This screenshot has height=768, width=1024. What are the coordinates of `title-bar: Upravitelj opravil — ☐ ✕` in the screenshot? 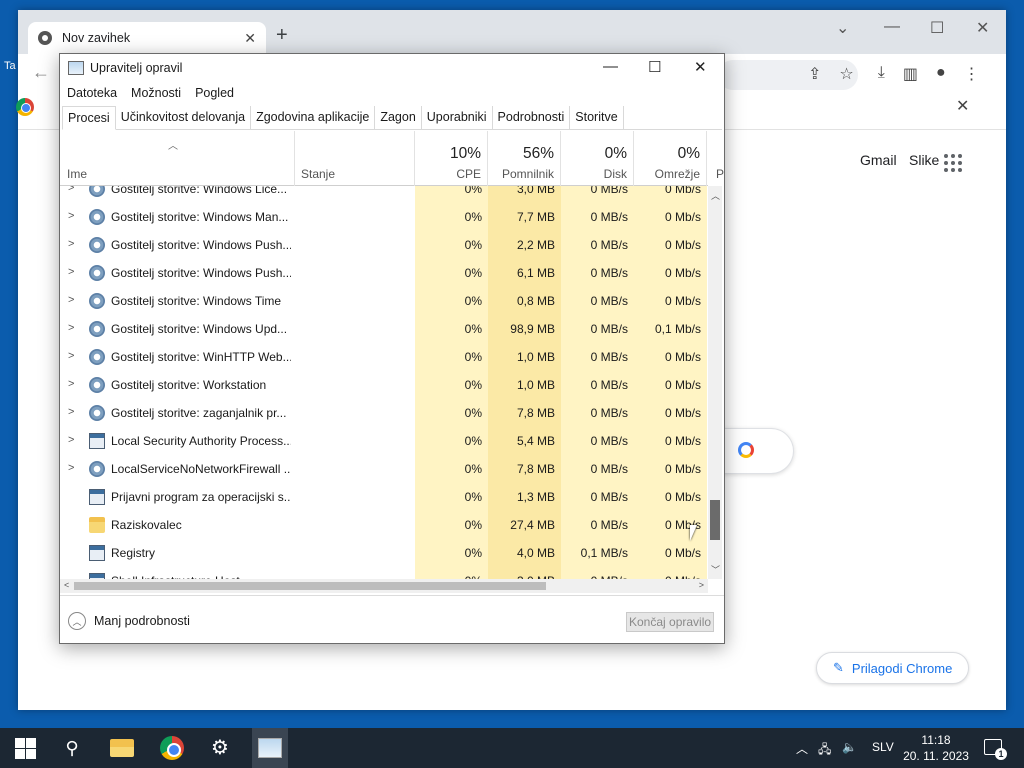 It's located at (392, 68).